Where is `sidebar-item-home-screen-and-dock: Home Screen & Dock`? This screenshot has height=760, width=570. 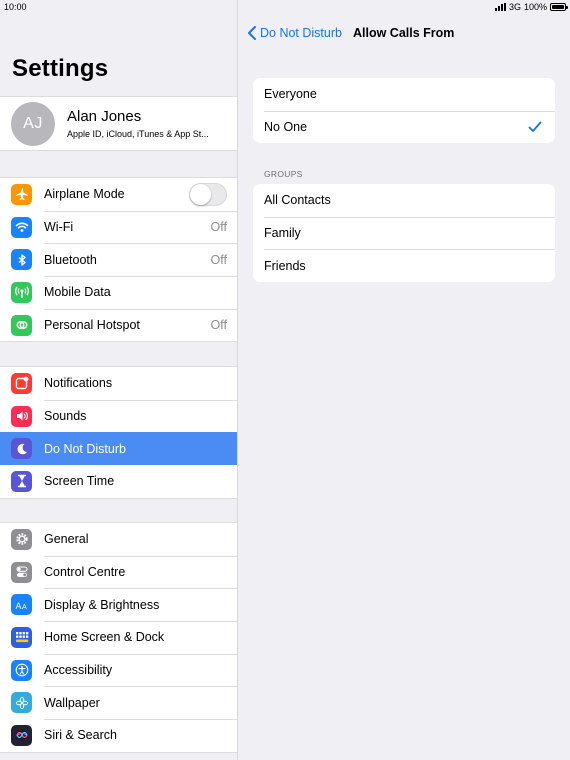
sidebar-item-home-screen-and-dock: Home Screen & Dock is located at coordinates (118, 637).